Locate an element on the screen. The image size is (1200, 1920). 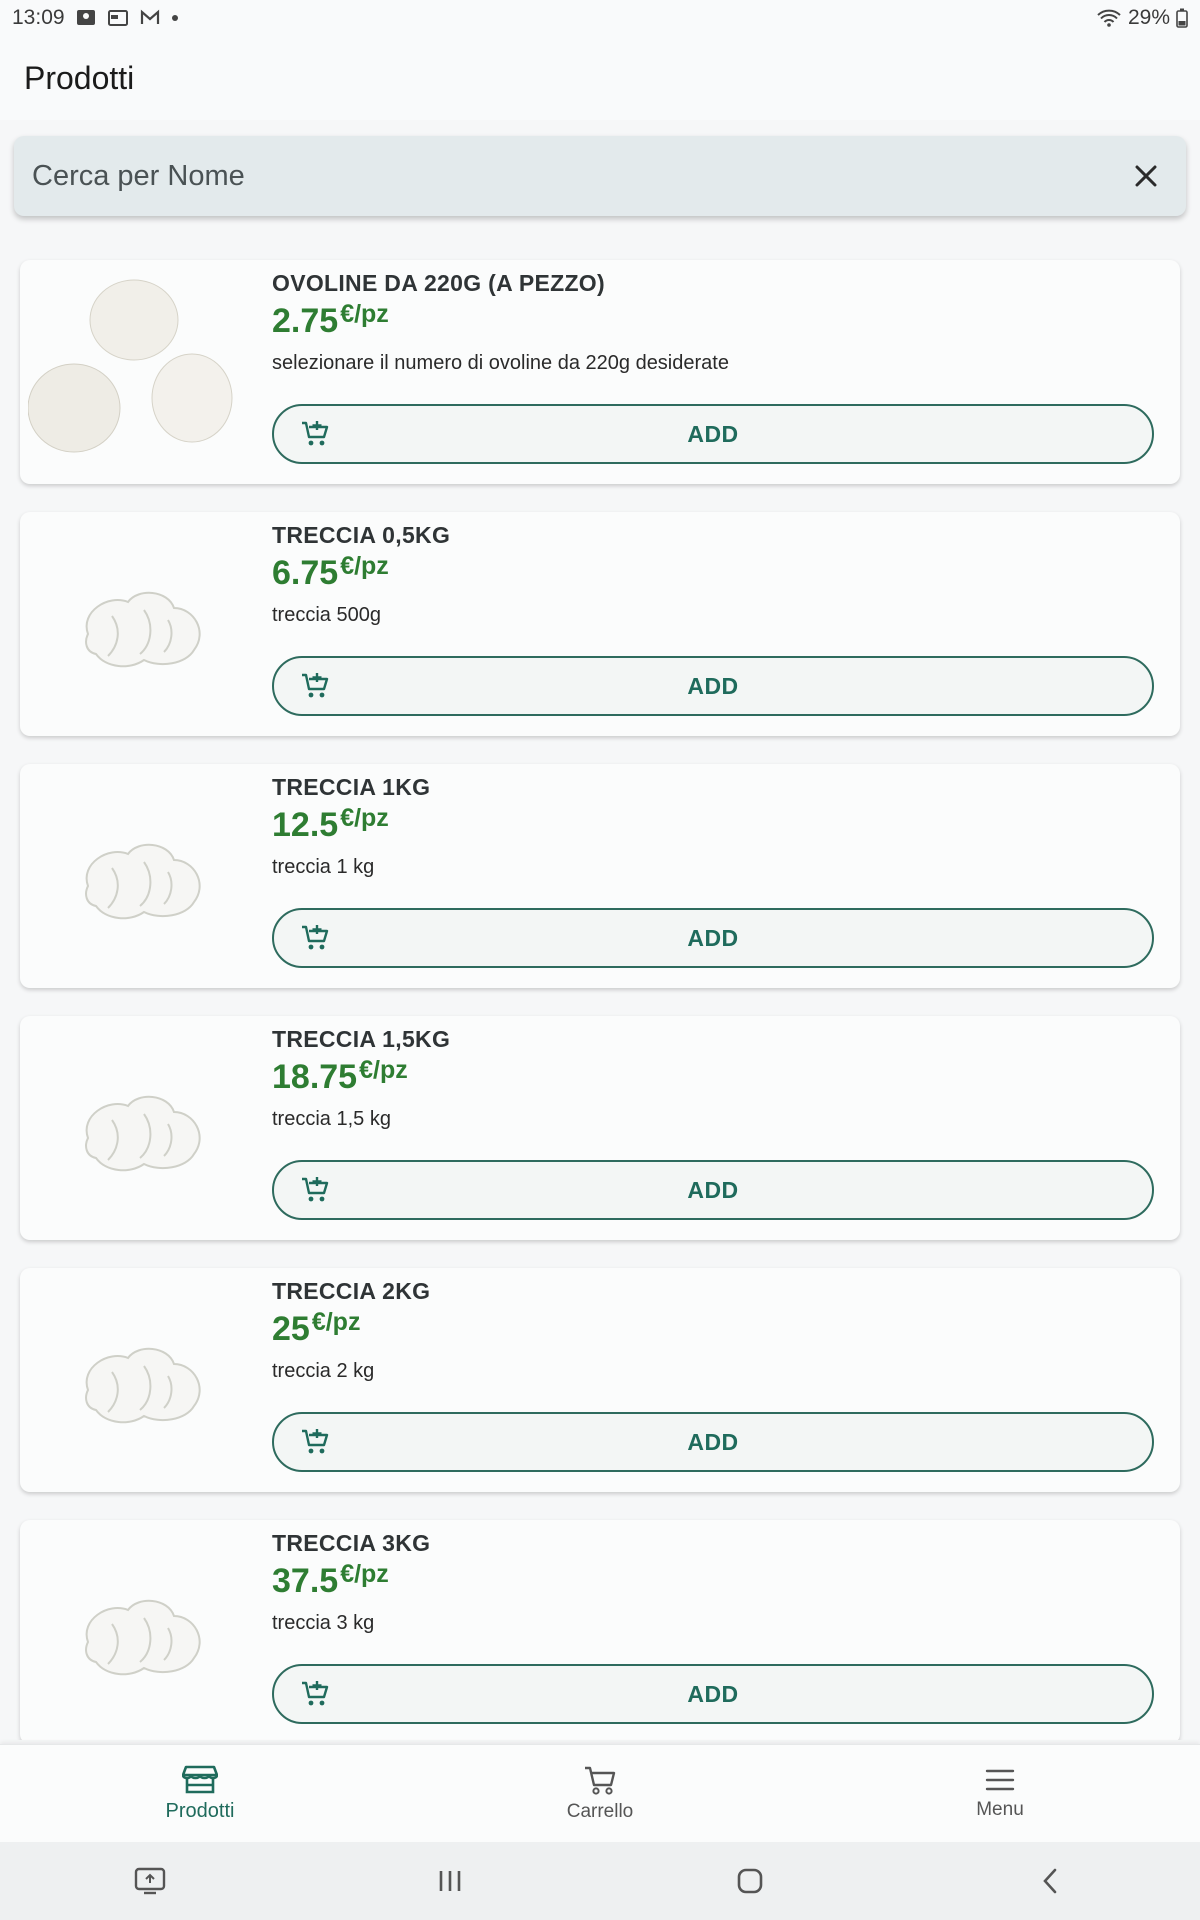
nav-item-carrello: Carrello is located at coordinates (600, 1793).